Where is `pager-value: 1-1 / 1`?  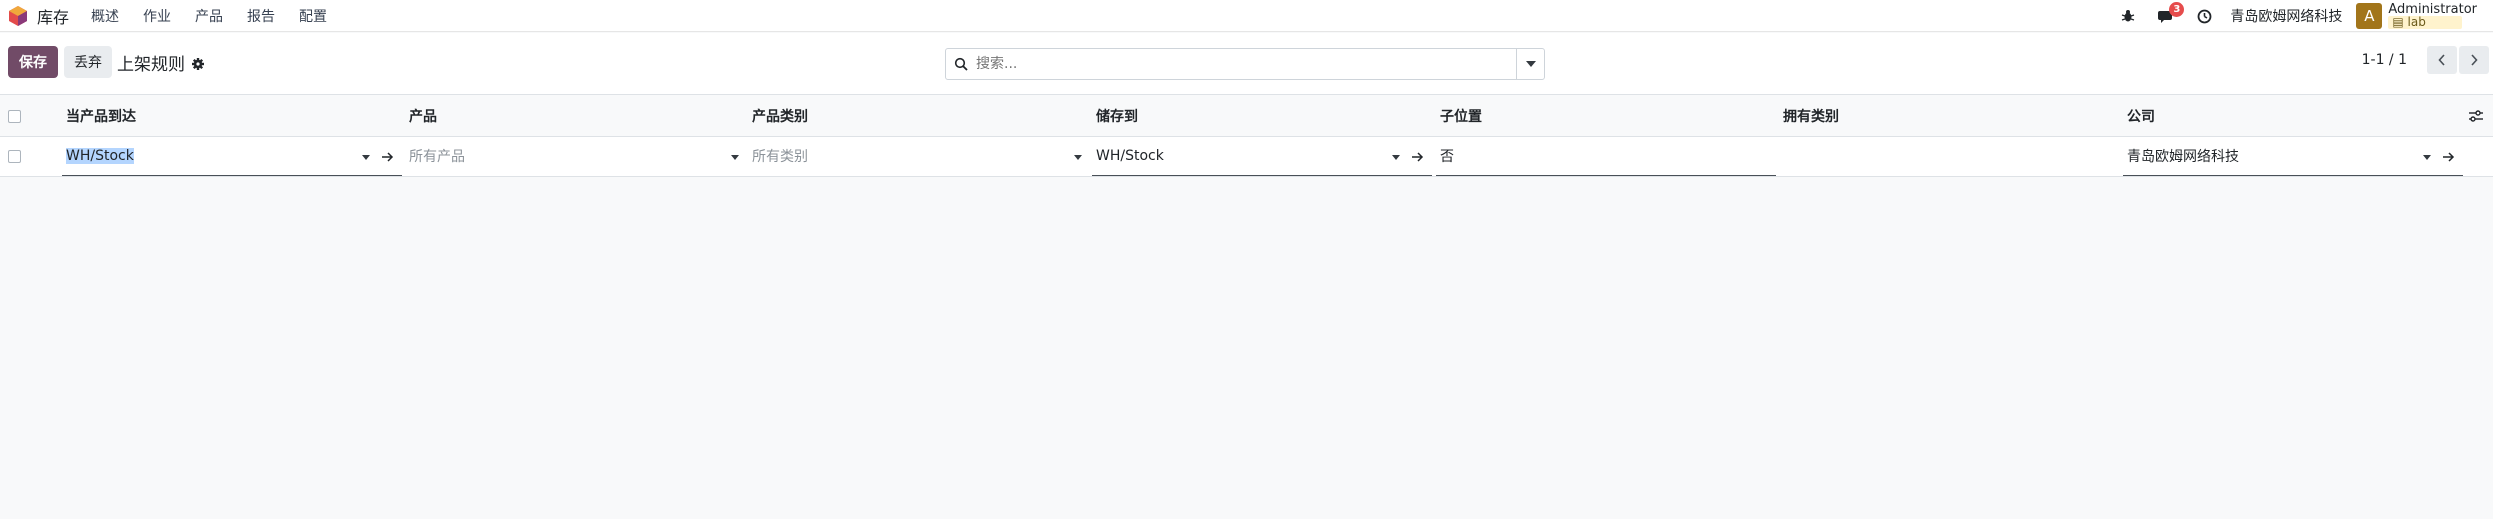 pager-value: 1-1 / 1 is located at coordinates (2384, 60).